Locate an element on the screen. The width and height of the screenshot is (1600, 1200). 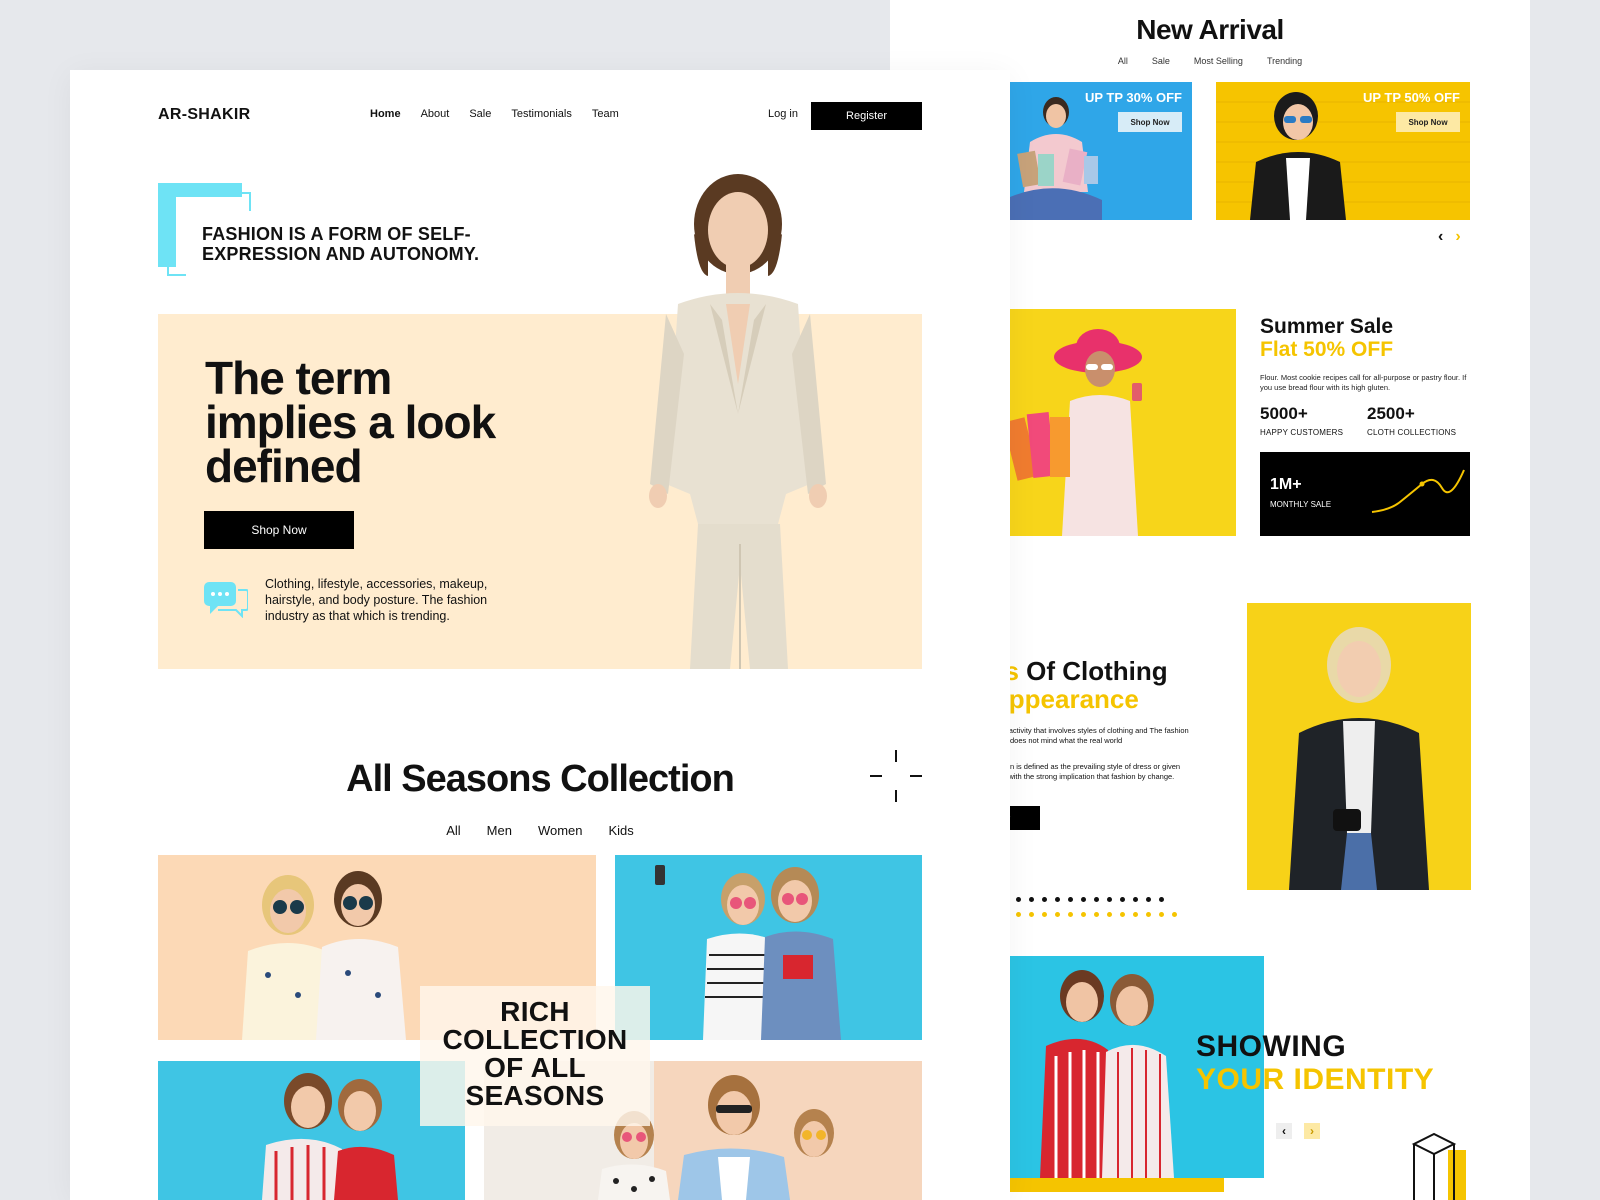
stat-label: CLOTH COLLECTIONS is located at coordinates (1412, 432).